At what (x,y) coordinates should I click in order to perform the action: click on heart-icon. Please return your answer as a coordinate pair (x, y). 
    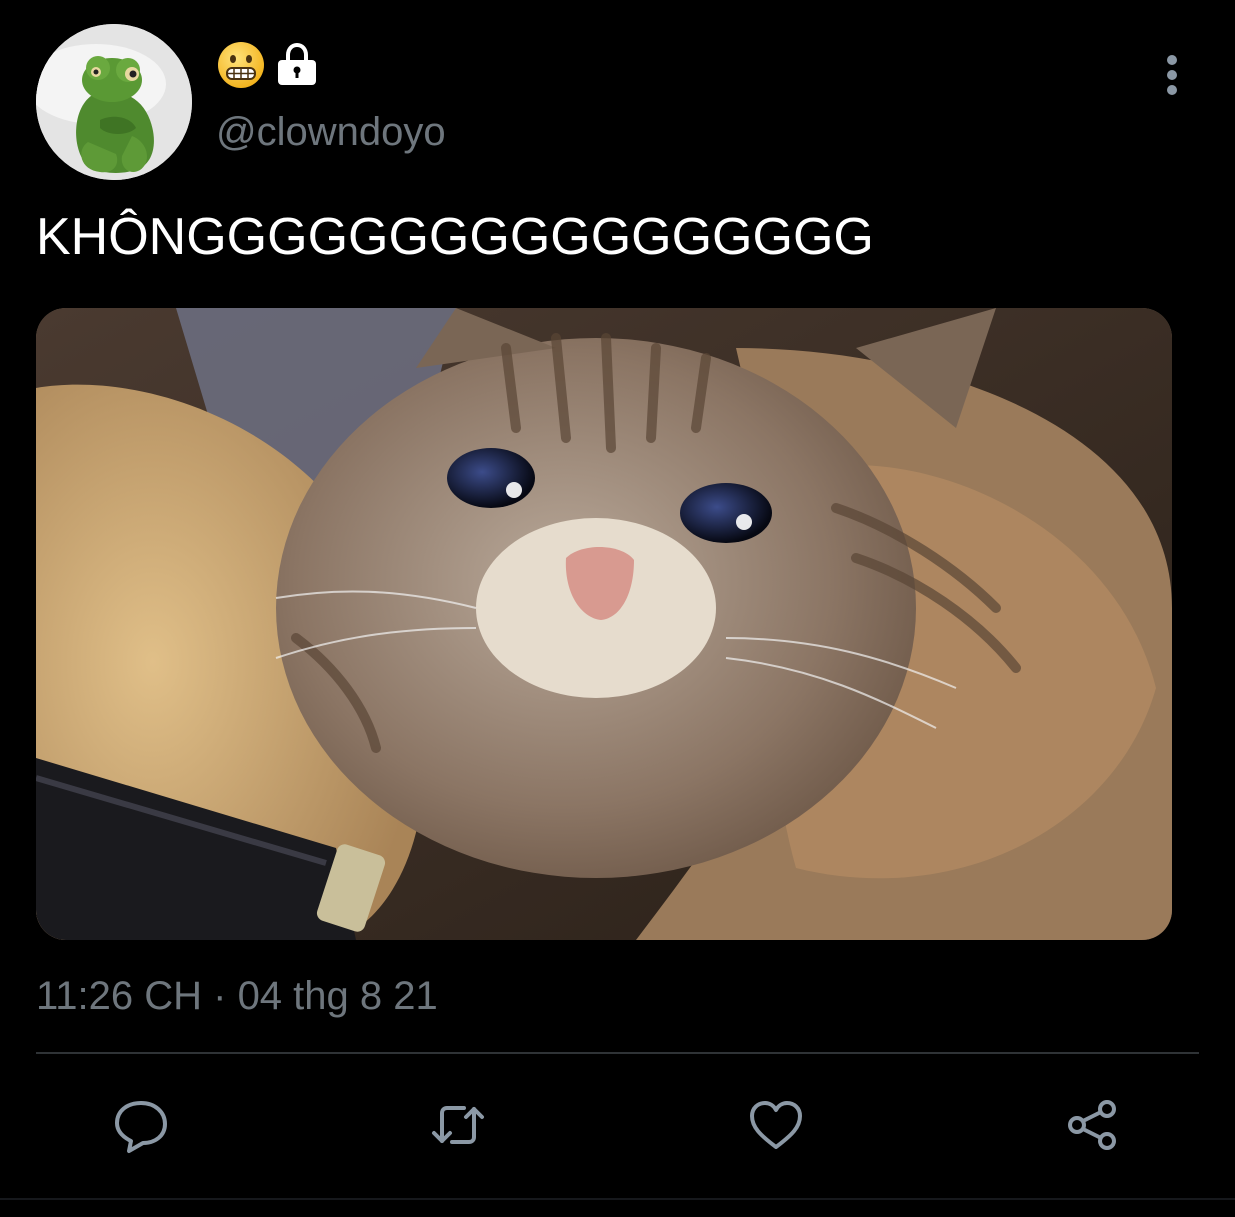
    Looking at the image, I should click on (776, 1125).